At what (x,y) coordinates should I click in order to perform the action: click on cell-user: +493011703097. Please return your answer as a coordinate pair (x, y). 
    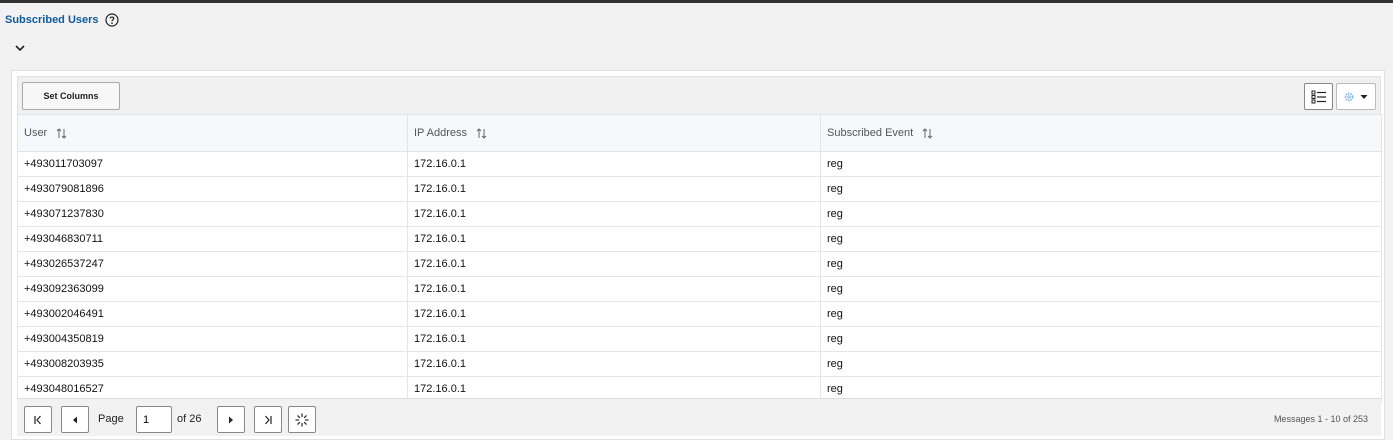
    Looking at the image, I should click on (212, 164).